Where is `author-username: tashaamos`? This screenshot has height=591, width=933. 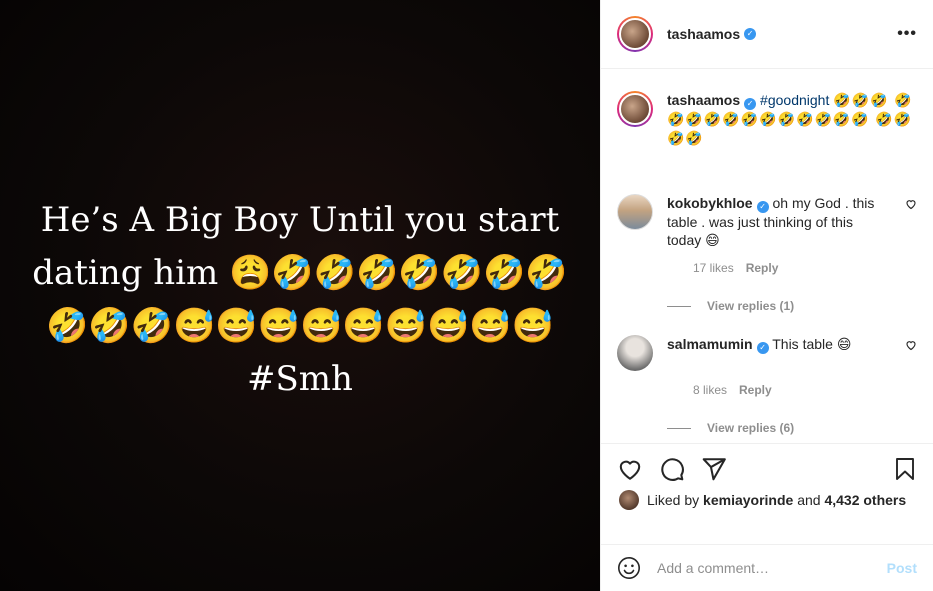 author-username: tashaamos is located at coordinates (703, 34).